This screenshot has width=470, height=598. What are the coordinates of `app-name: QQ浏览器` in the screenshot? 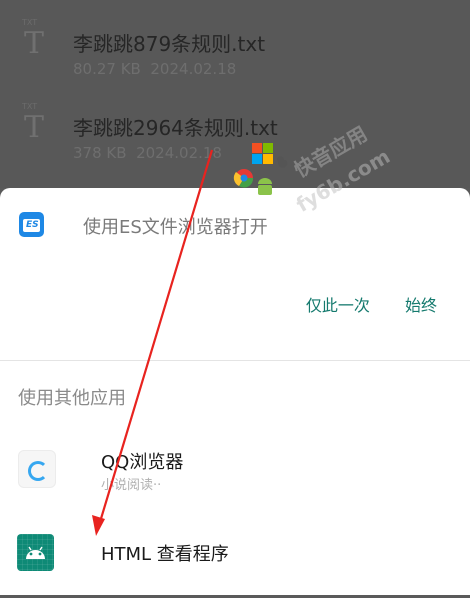 It's located at (142, 462).